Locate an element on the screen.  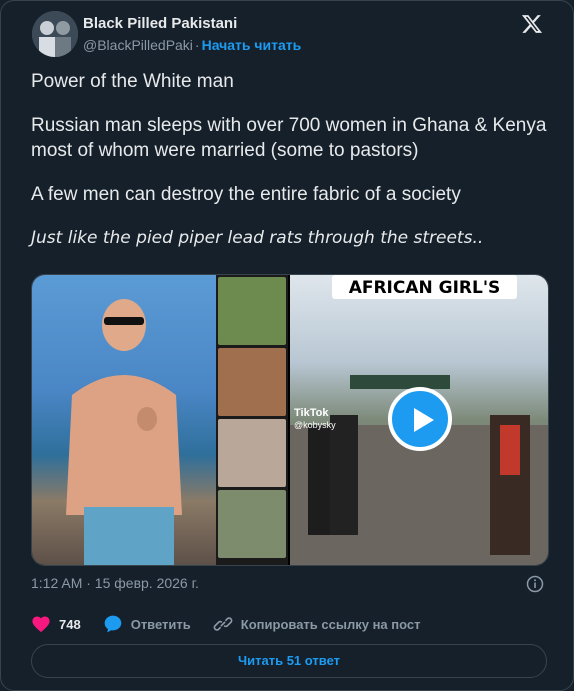
play-button is located at coordinates (420, 419).